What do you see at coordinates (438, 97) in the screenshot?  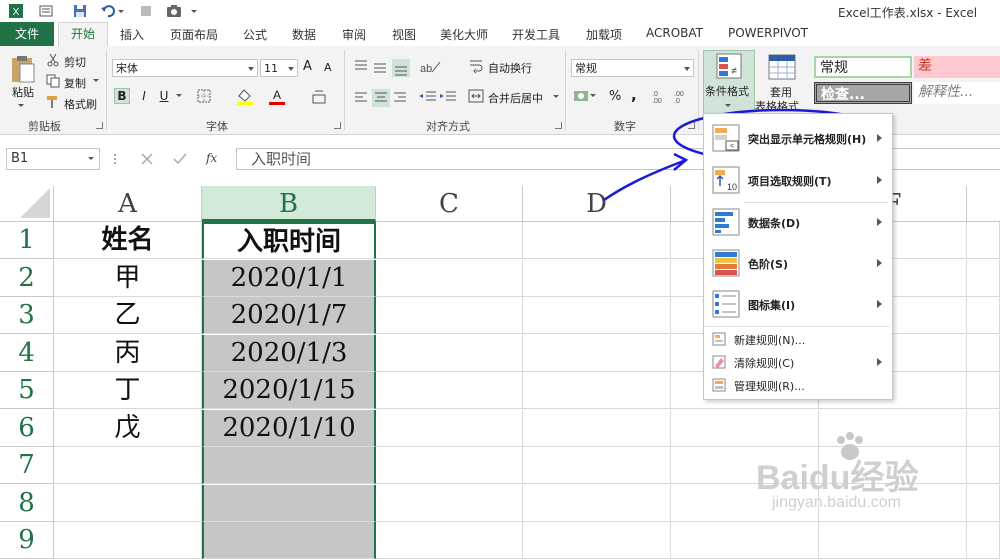 I see `indent-icons` at bounding box center [438, 97].